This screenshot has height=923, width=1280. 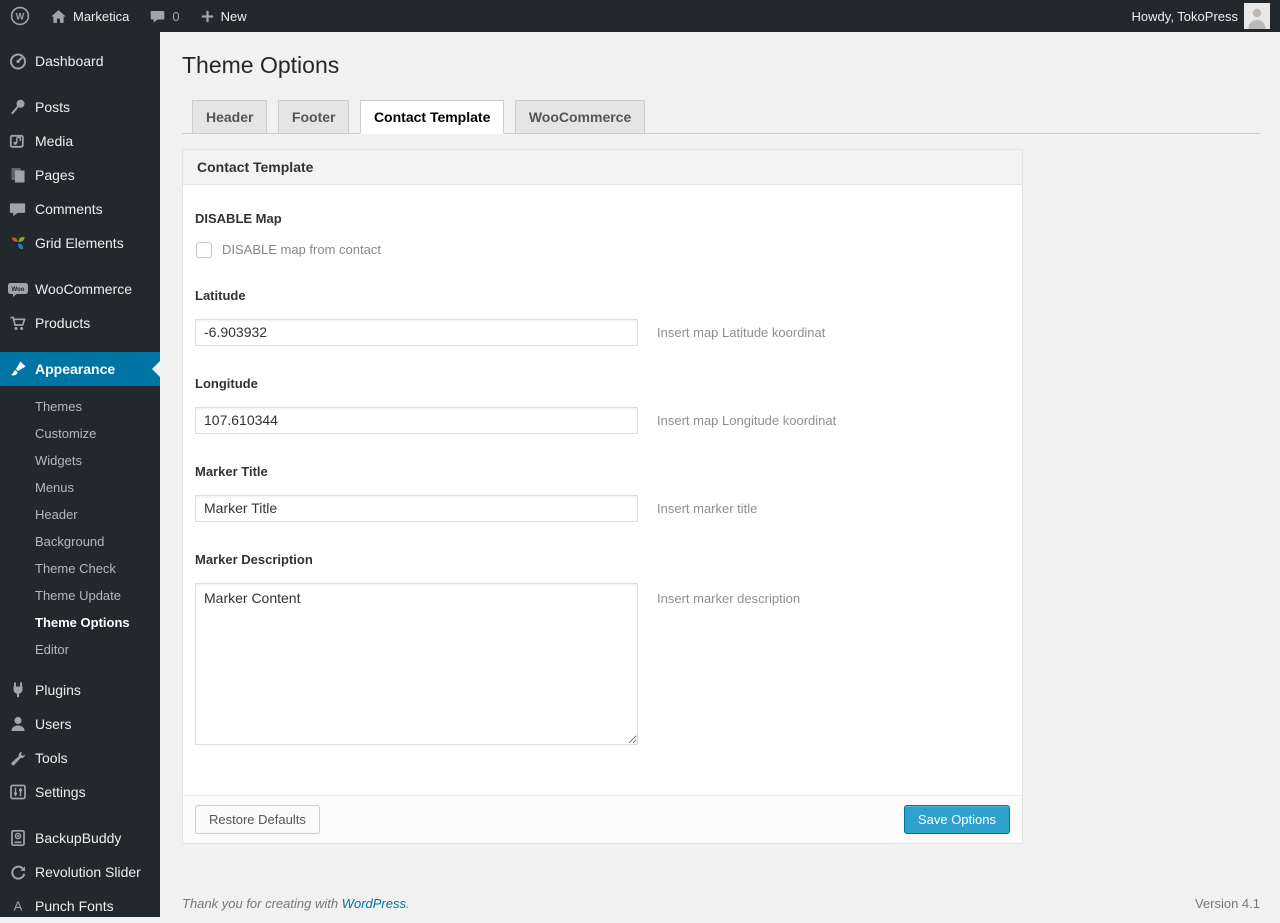 What do you see at coordinates (313, 117) in the screenshot?
I see `tab-footer: Footer` at bounding box center [313, 117].